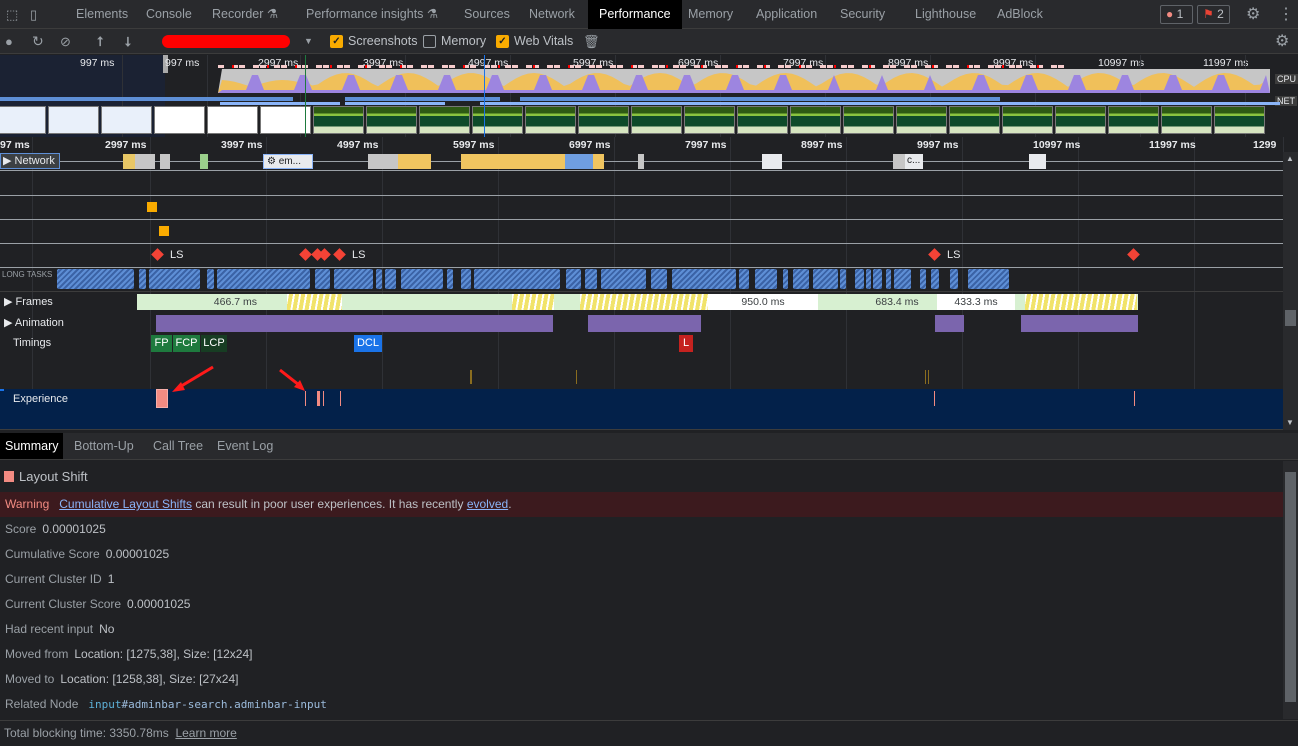 This screenshot has width=1298, height=746. I want to click on node-tag: input, so click(105, 704).